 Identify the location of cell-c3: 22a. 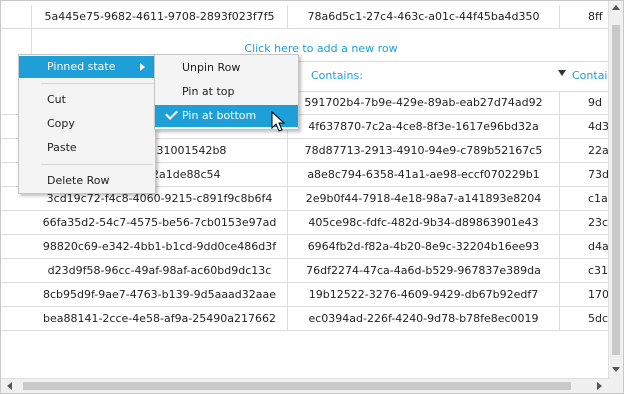
(585, 150).